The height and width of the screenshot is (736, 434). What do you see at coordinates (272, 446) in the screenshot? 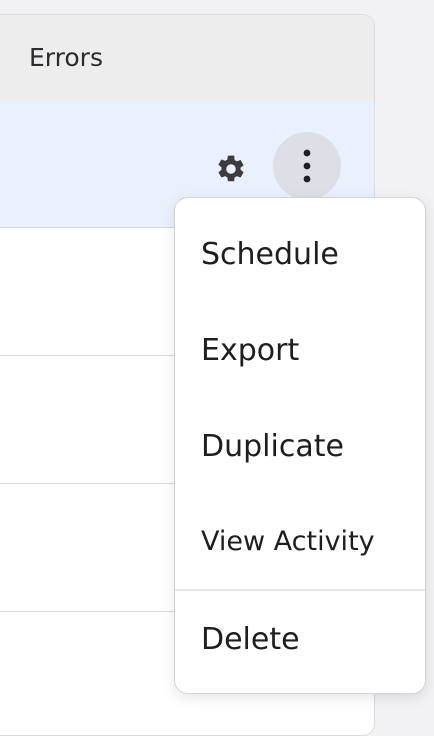
I see `menu-item-label: Duplicate` at bounding box center [272, 446].